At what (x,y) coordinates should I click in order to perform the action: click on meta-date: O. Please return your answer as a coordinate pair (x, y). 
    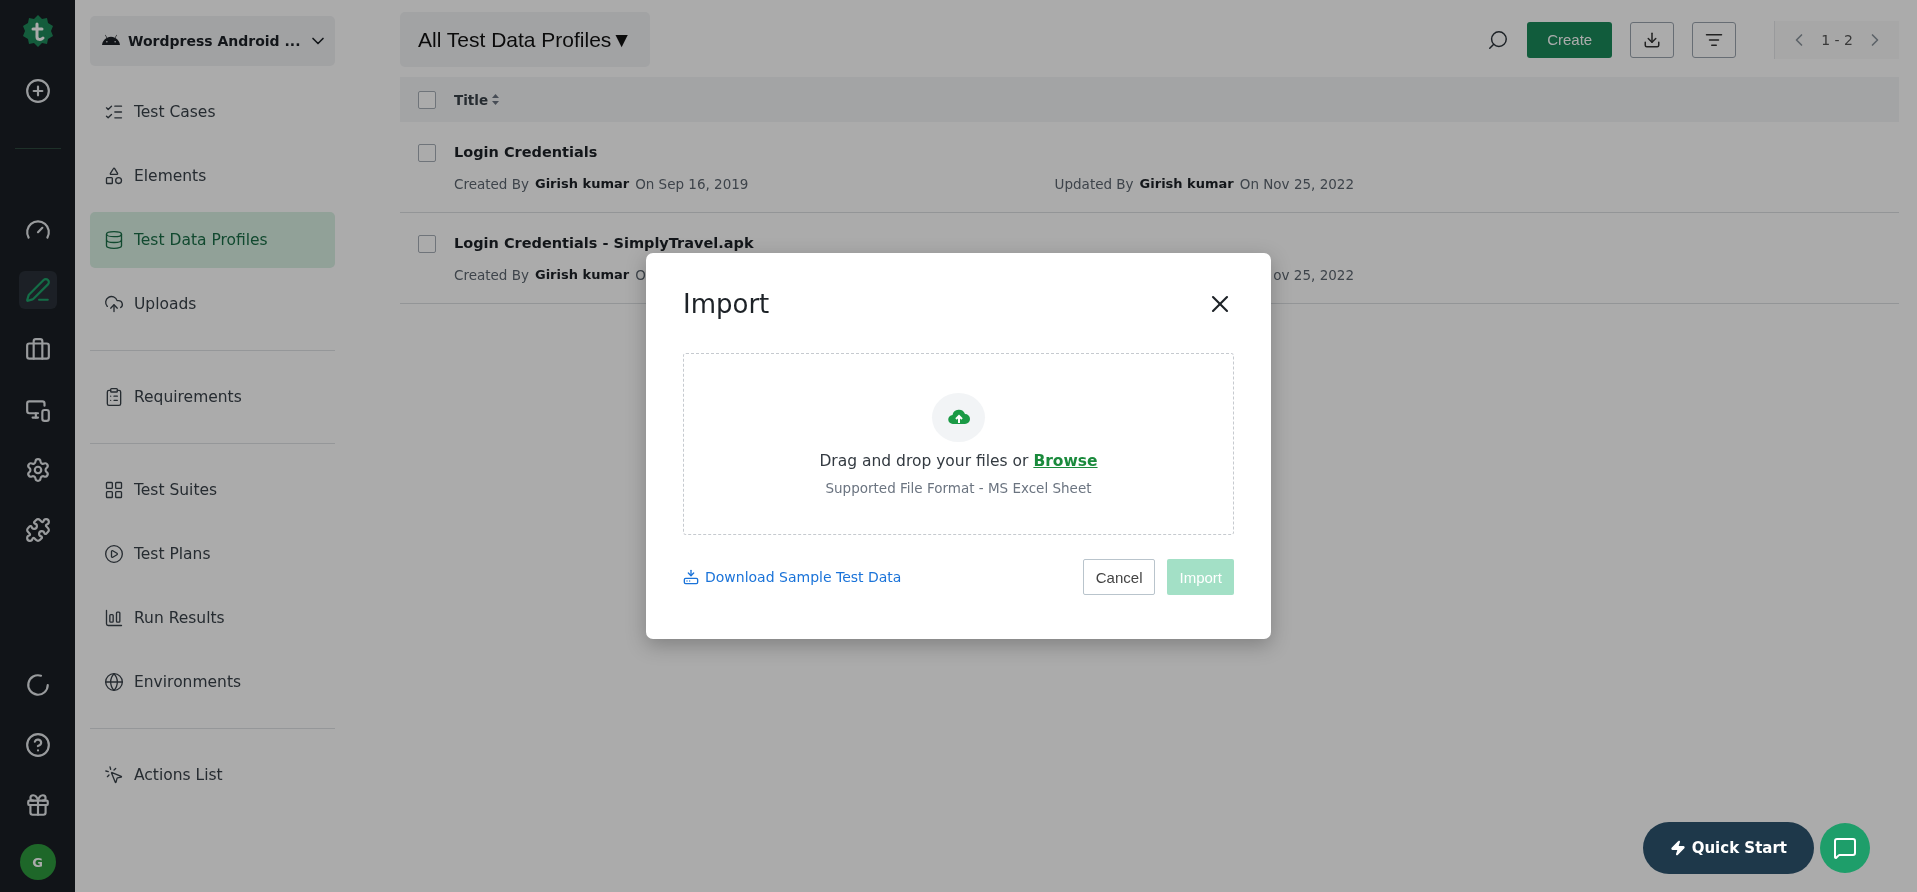
    Looking at the image, I should click on (640, 275).